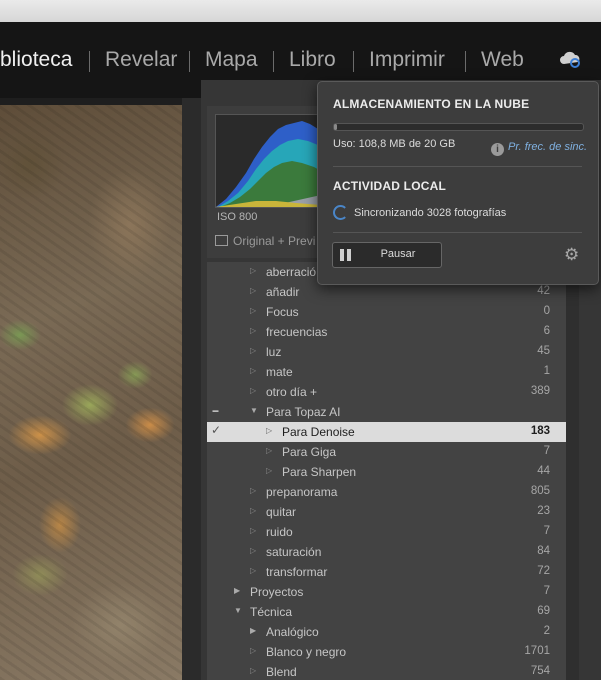 This screenshot has height=680, width=601. Describe the element at coordinates (215, 411) in the screenshot. I see `remove-target-icon: −` at that location.